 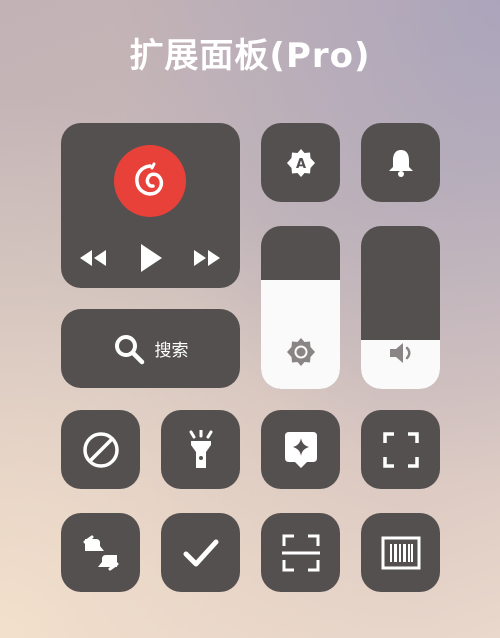 I want to click on screenshot-button, so click(x=400, y=449).